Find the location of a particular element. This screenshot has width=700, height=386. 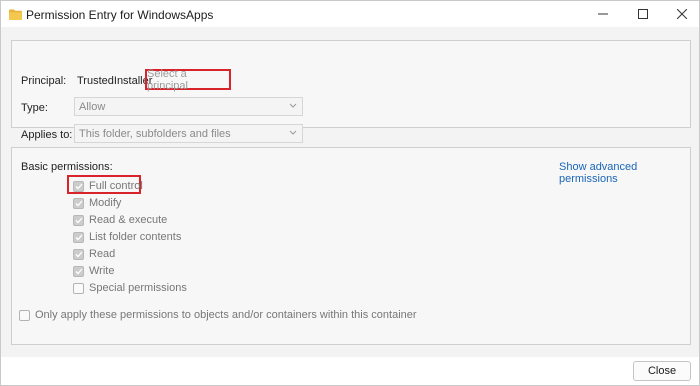

applies-to-dropdown: This folder, subfolders and files is located at coordinates (188, 133).